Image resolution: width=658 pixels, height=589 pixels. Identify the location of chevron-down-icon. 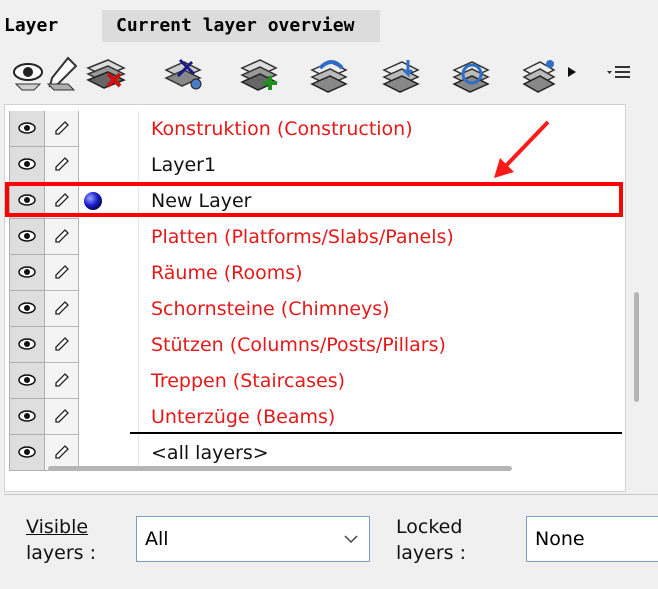
(351, 539).